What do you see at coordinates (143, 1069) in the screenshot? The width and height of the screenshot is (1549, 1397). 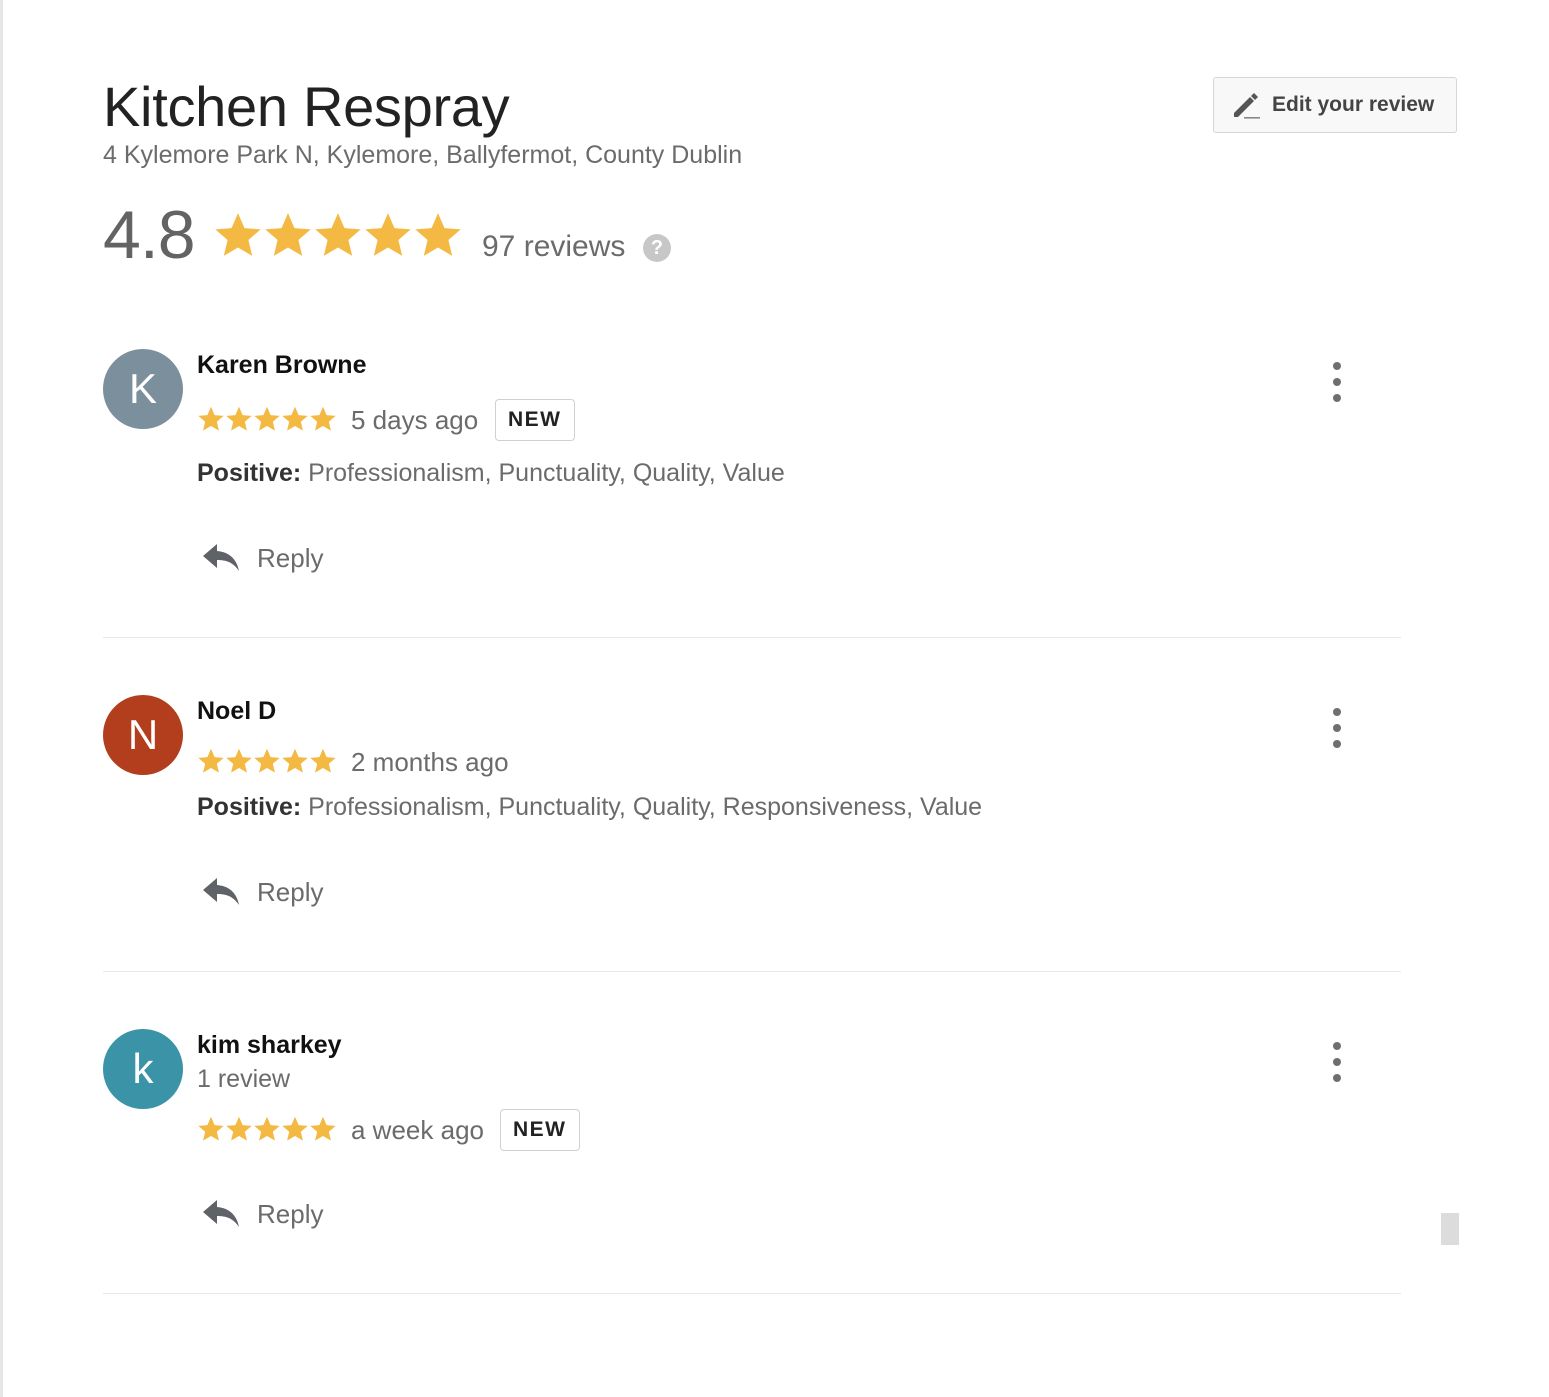 I see `avatar: k` at bounding box center [143, 1069].